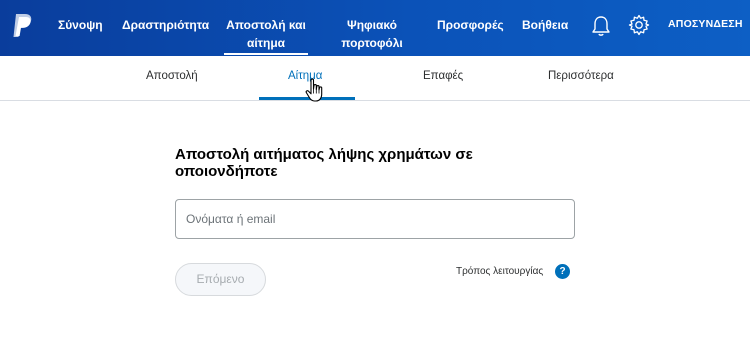 This screenshot has width=750, height=345. Describe the element at coordinates (165, 25) in the screenshot. I see `nav-activity: Δραστηριότητα` at that location.